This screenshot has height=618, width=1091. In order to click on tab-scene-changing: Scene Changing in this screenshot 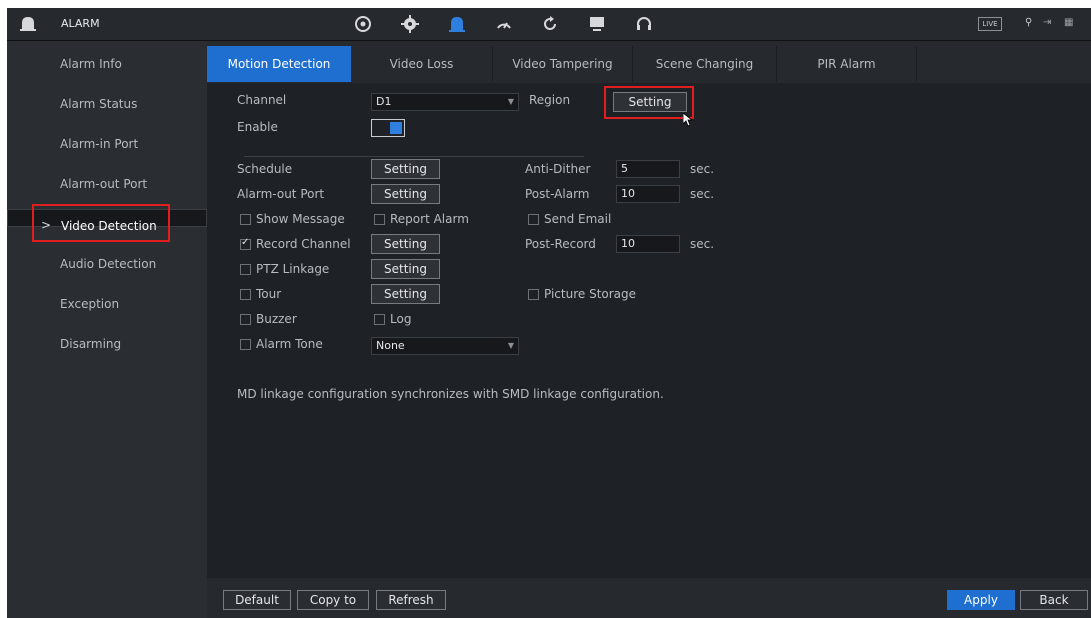, I will do `click(705, 64)`.